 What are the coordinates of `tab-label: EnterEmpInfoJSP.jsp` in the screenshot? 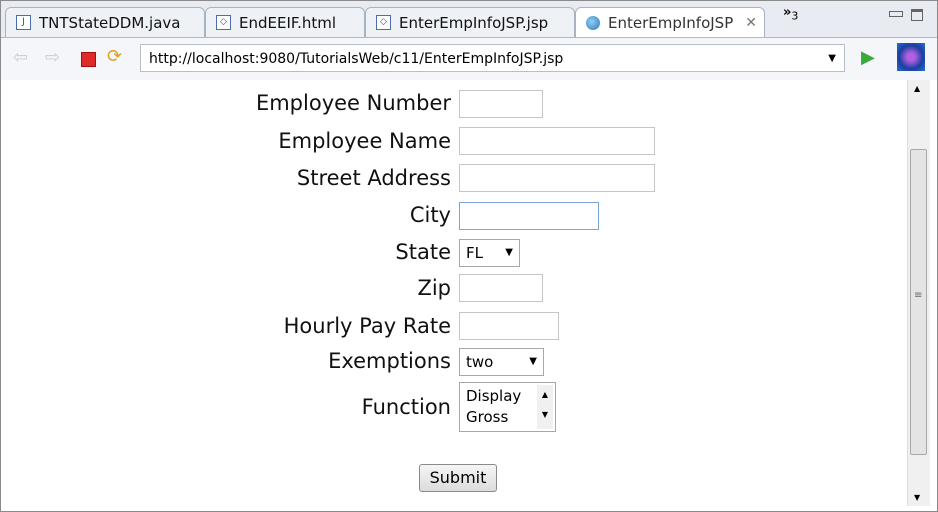 It's located at (474, 22).